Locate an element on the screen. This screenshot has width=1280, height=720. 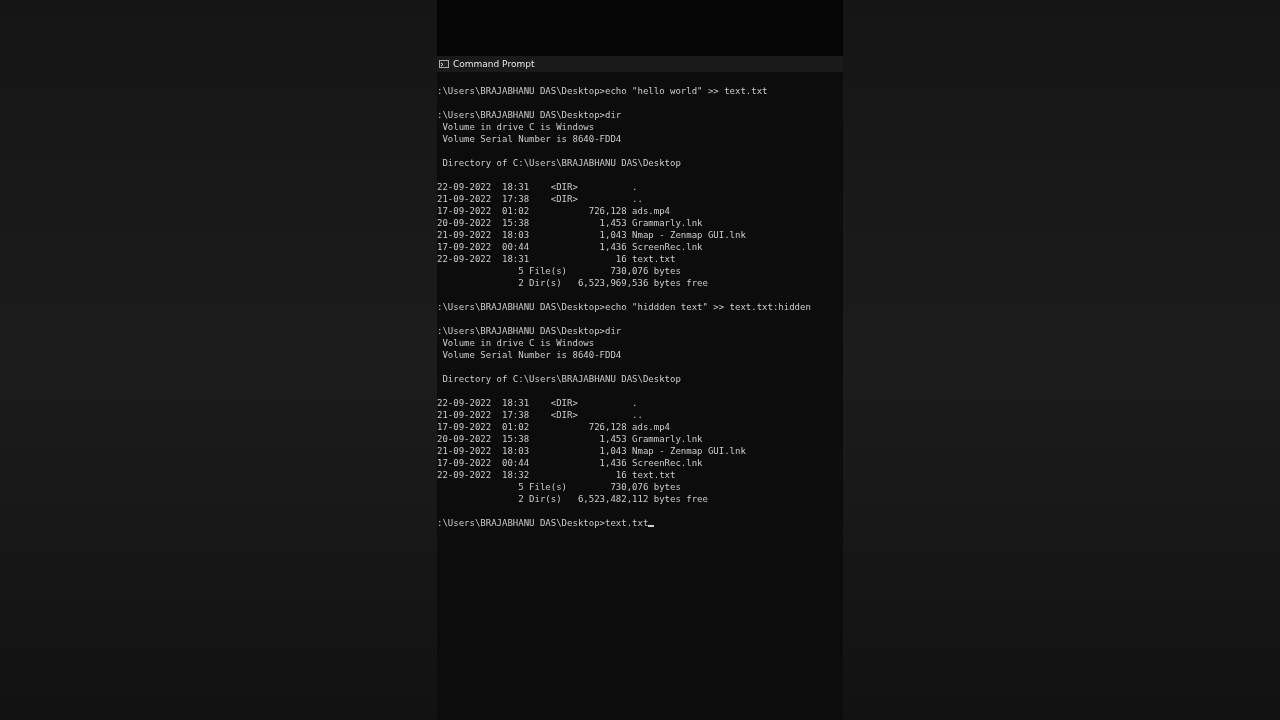
console-line: 2 Dir(s) 6,523,482,112 bytes free is located at coordinates (612, 499).